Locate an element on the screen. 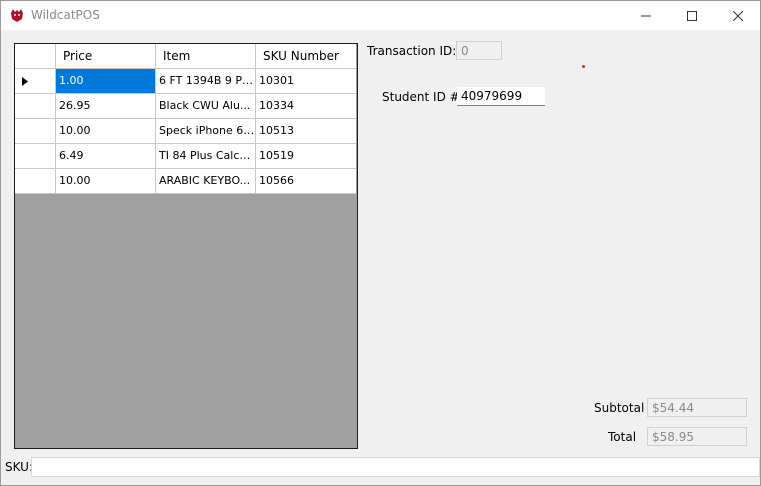 The width and height of the screenshot is (761, 486). sku-cell: 10566 is located at coordinates (306, 181).